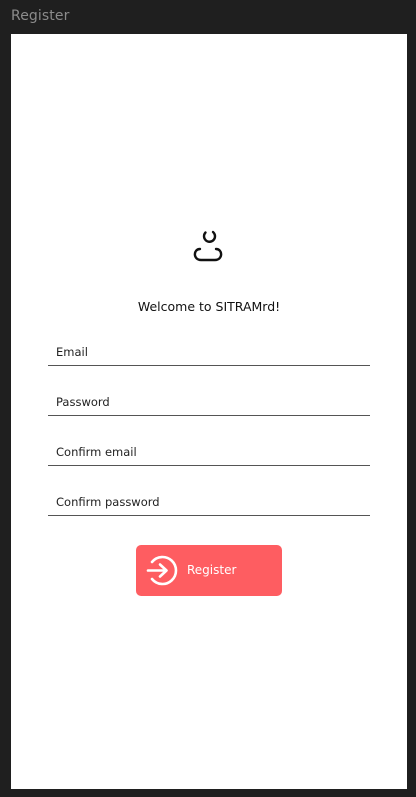 The width and height of the screenshot is (416, 797). I want to click on email-label: Email, so click(72, 352).